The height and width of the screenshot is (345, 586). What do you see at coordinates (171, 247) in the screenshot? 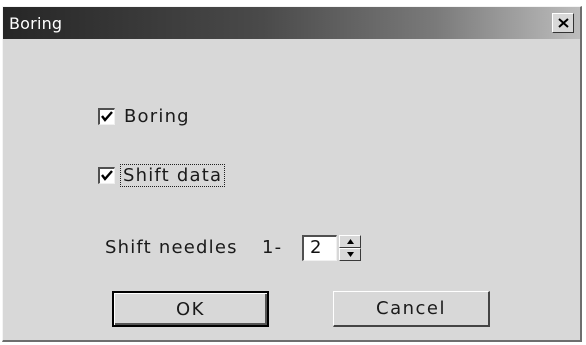
I see `shift-needles-label: Shift needles` at bounding box center [171, 247].